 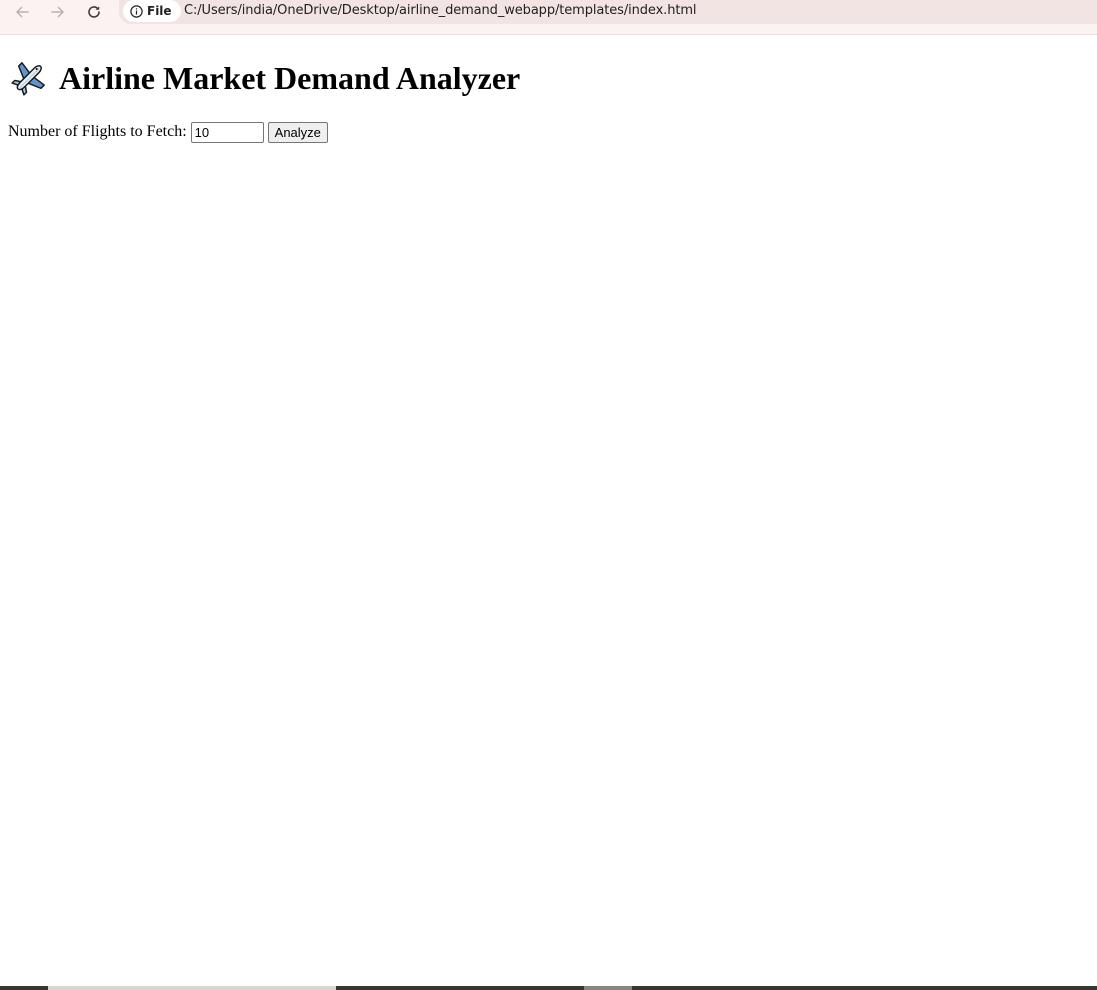 I want to click on analyze-button: Analyze, so click(x=297, y=132).